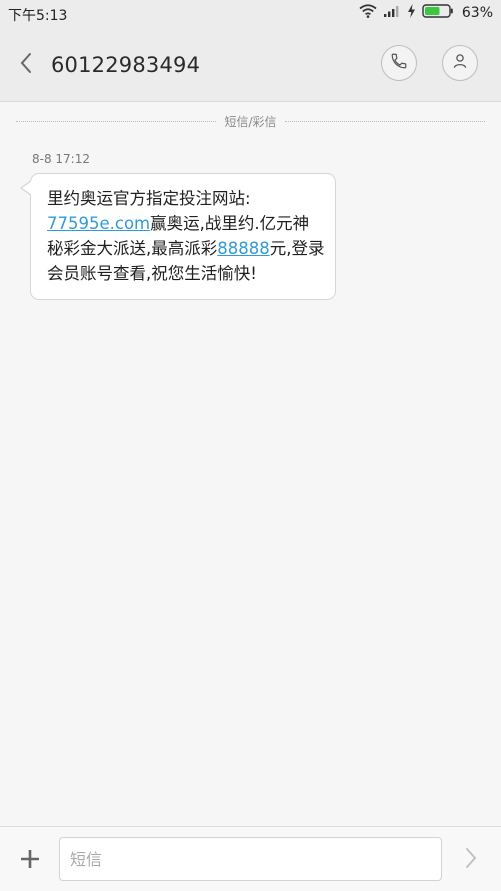  Describe the element at coordinates (477, 13) in the screenshot. I see `battery-percent: 63%` at that location.